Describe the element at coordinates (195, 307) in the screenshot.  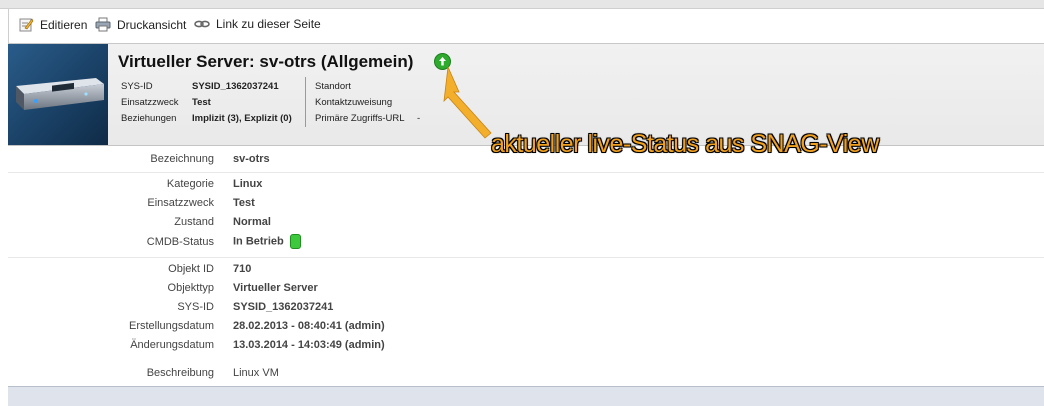
I see `field-sysid-label: SYS-ID` at that location.